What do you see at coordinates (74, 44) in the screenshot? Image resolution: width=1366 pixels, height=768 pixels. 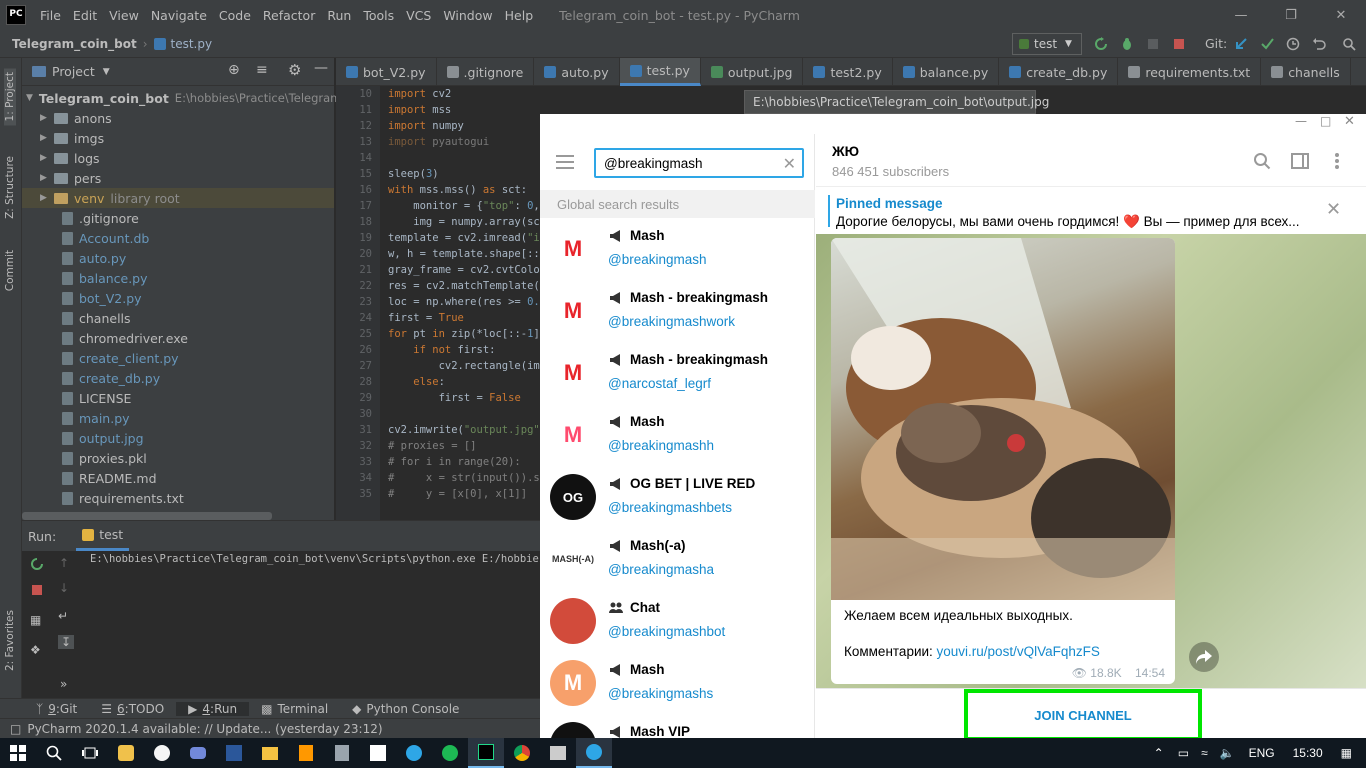 I see `breadcrumb-project: Telegram_coin_bot` at bounding box center [74, 44].